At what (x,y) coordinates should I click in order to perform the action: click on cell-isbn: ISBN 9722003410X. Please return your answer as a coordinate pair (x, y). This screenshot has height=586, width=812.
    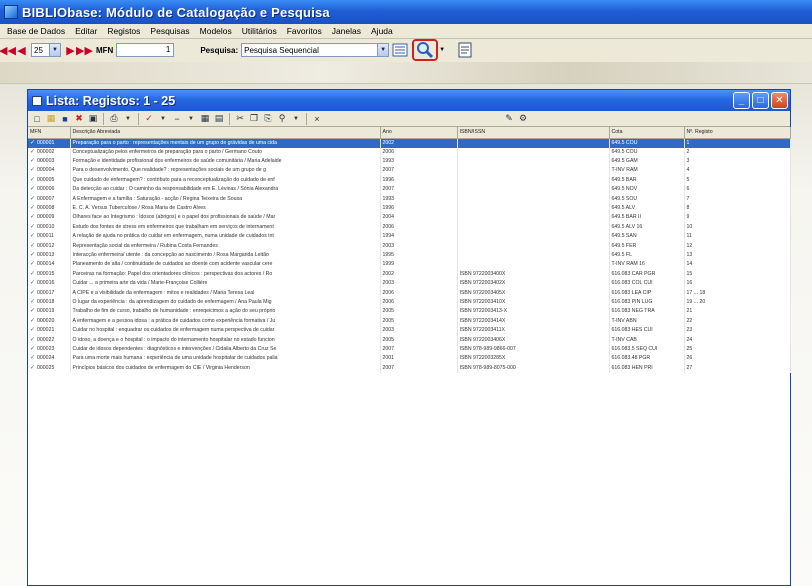
    Looking at the image, I should click on (533, 302).